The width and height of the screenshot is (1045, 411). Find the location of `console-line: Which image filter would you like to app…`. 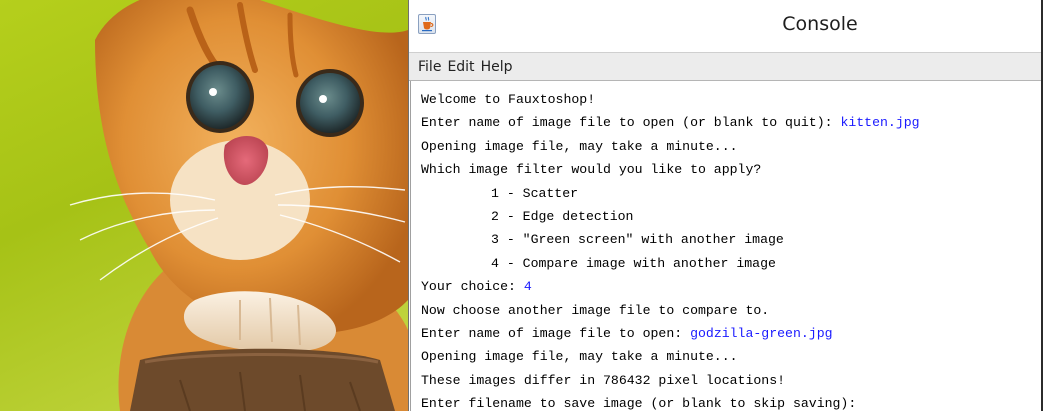

console-line: Which image filter would you like to app… is located at coordinates (591, 170).